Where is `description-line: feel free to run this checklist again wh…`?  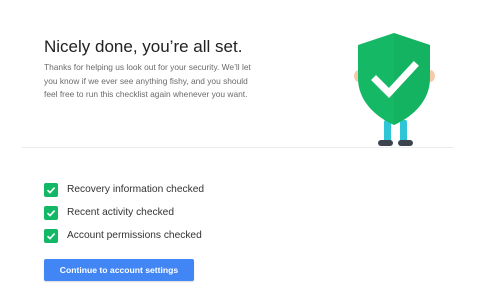 description-line: feel free to run this checklist again wh… is located at coordinates (146, 94).